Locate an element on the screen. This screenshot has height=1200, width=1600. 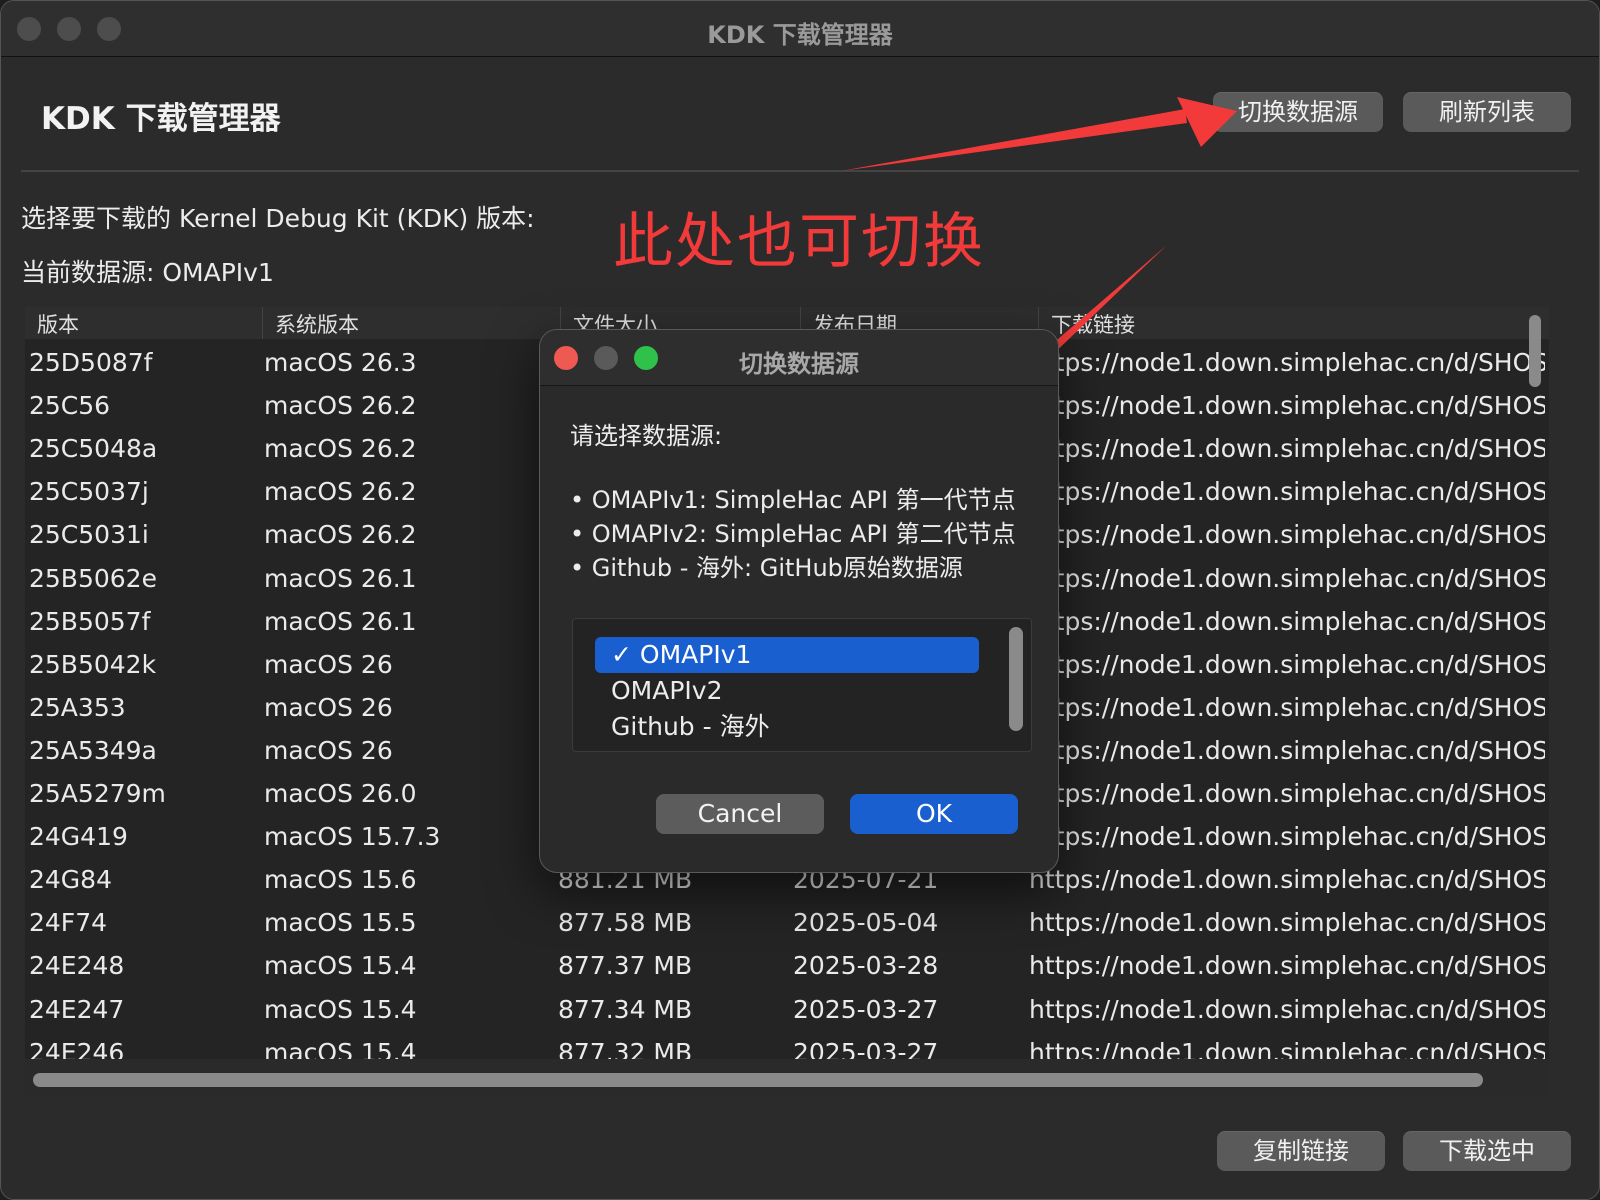
copy-link-button: 复制链接 is located at coordinates (1301, 1151).